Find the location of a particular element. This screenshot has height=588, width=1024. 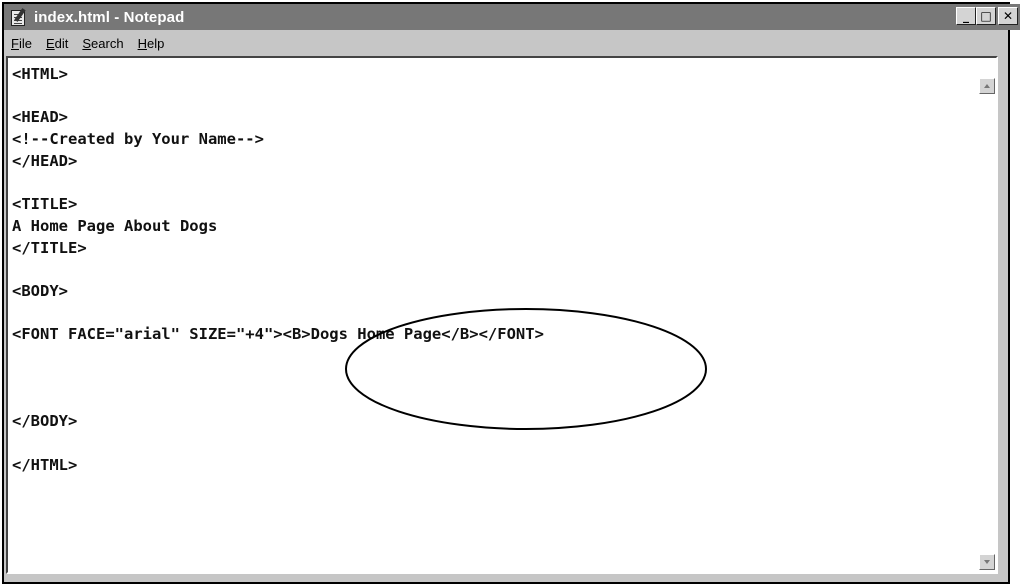

title-bar: index.html - Notepad _ □ ✕ is located at coordinates (512, 17).